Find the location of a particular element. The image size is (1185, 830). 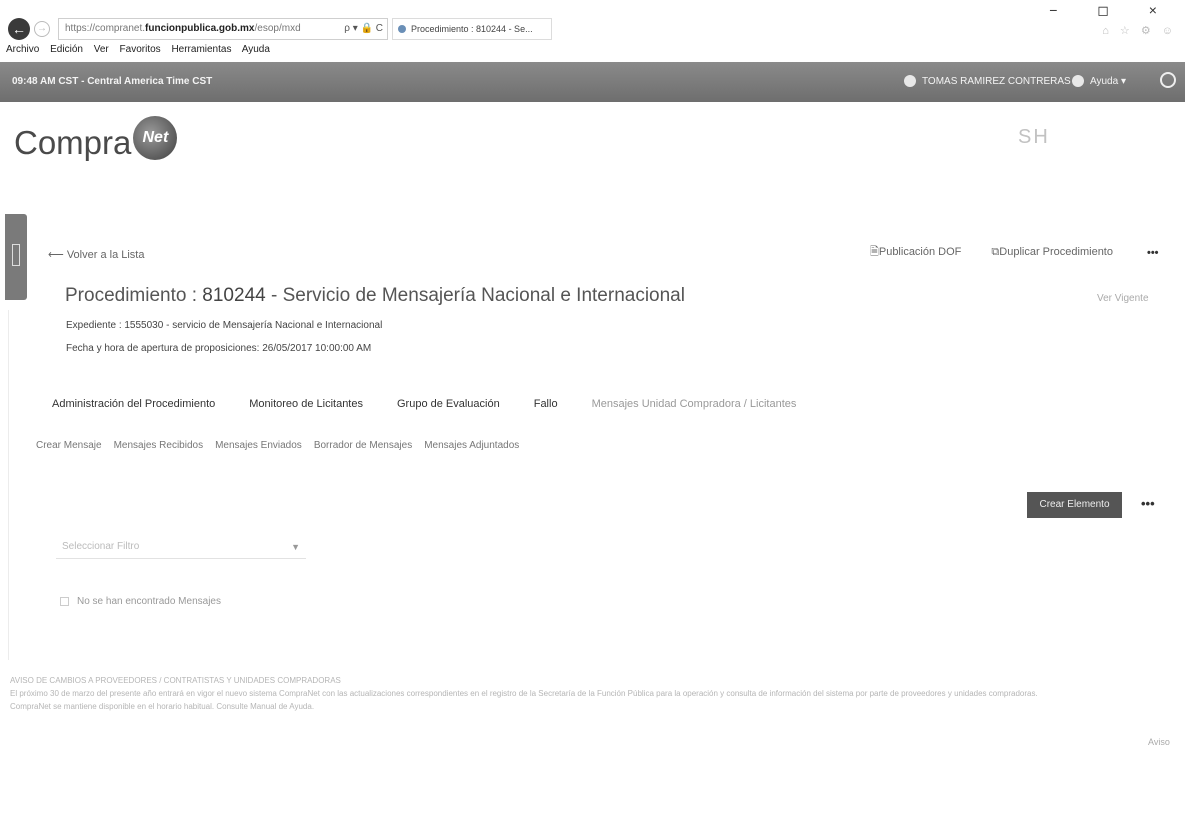

menu-archivo: Archivo is located at coordinates (22, 49).